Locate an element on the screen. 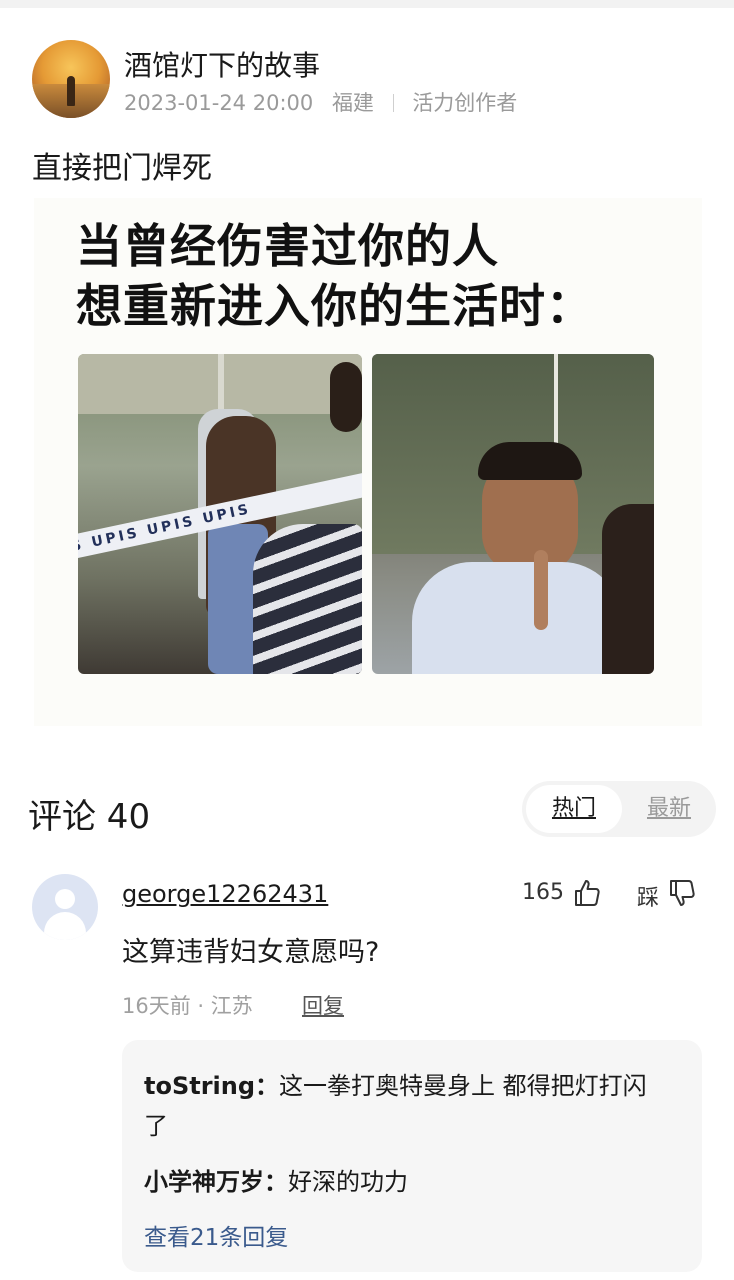 The height and width of the screenshot is (1280, 734). author-badge: 活力创作者 is located at coordinates (465, 103).